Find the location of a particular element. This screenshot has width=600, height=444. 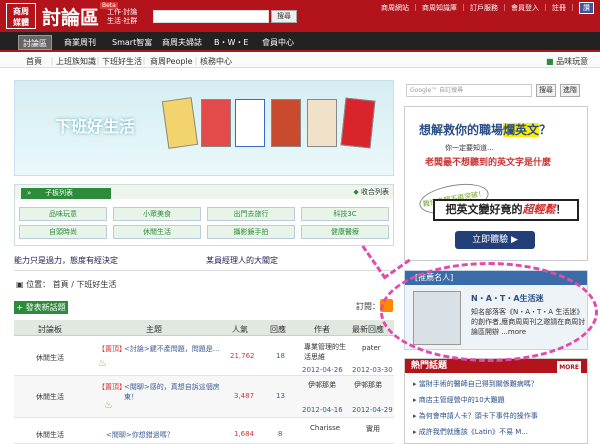

popularity: 1,684 is located at coordinates (244, 434).